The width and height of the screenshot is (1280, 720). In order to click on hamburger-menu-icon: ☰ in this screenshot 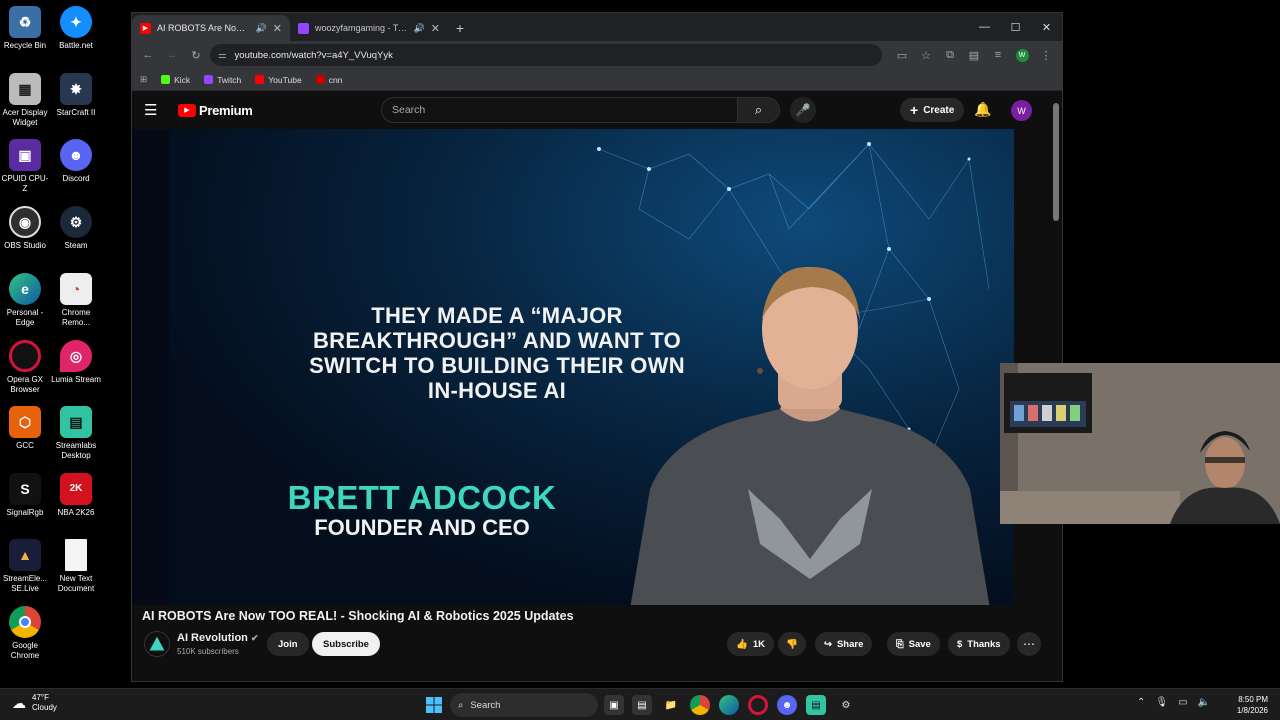, I will do `click(155, 110)`.